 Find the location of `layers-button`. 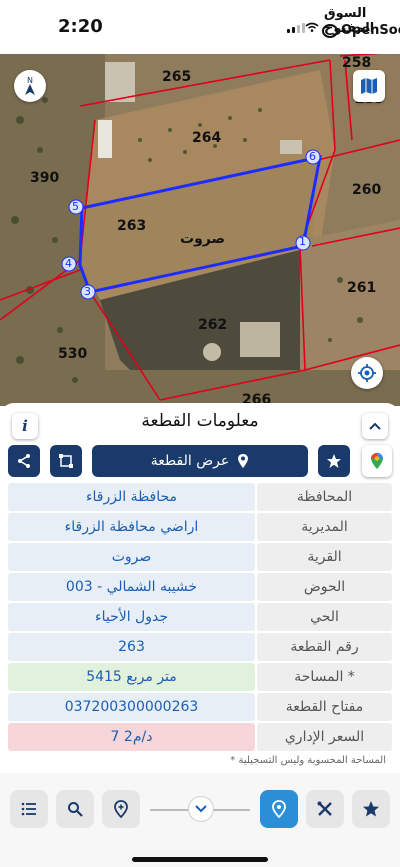

layers-button is located at coordinates (369, 86).